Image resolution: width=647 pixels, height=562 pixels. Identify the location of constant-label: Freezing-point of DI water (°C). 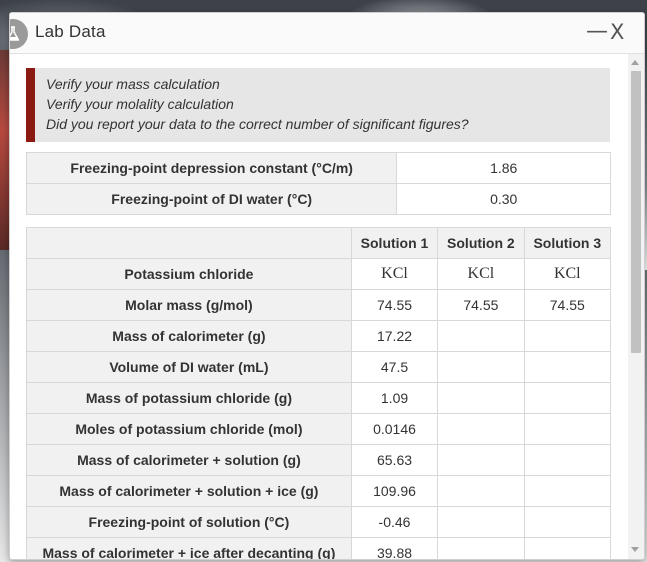
(211, 199).